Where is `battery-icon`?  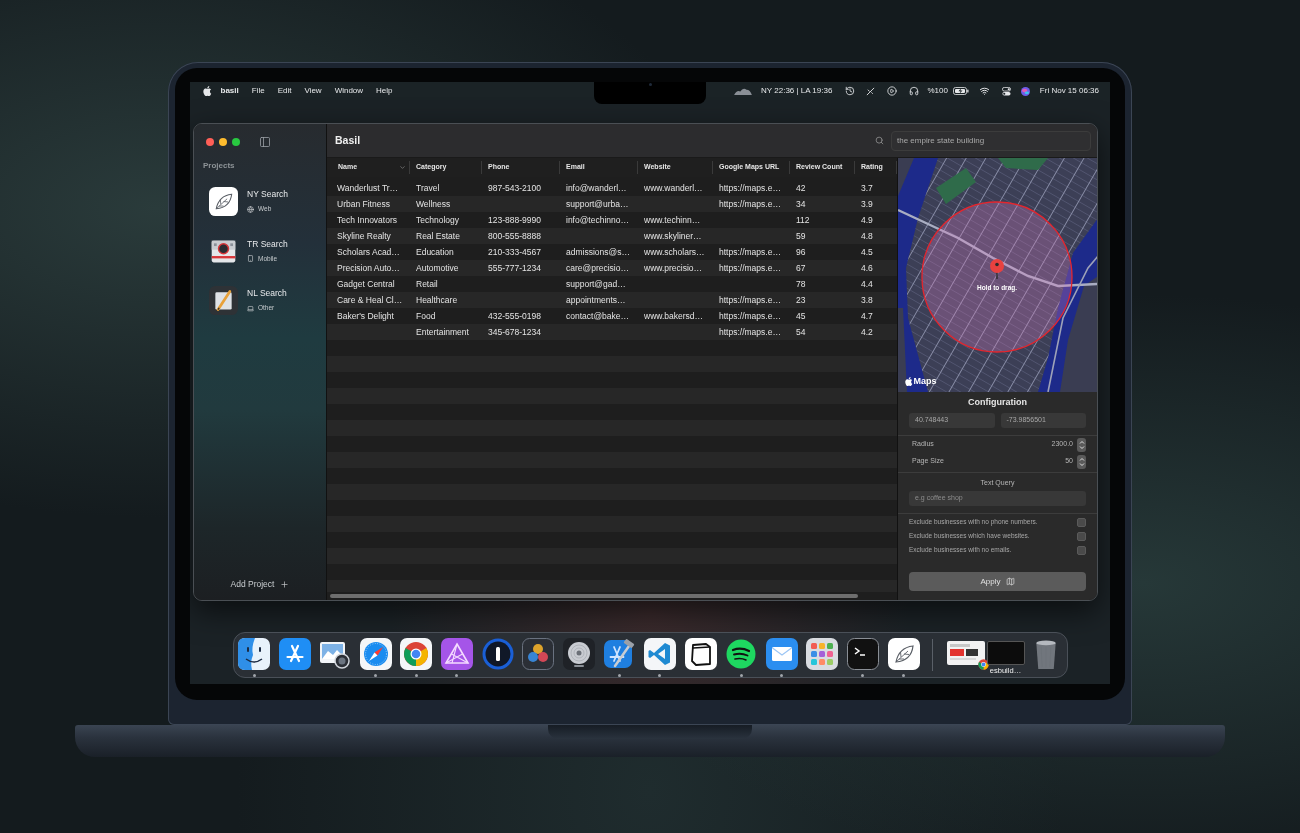 battery-icon is located at coordinates (960, 91).